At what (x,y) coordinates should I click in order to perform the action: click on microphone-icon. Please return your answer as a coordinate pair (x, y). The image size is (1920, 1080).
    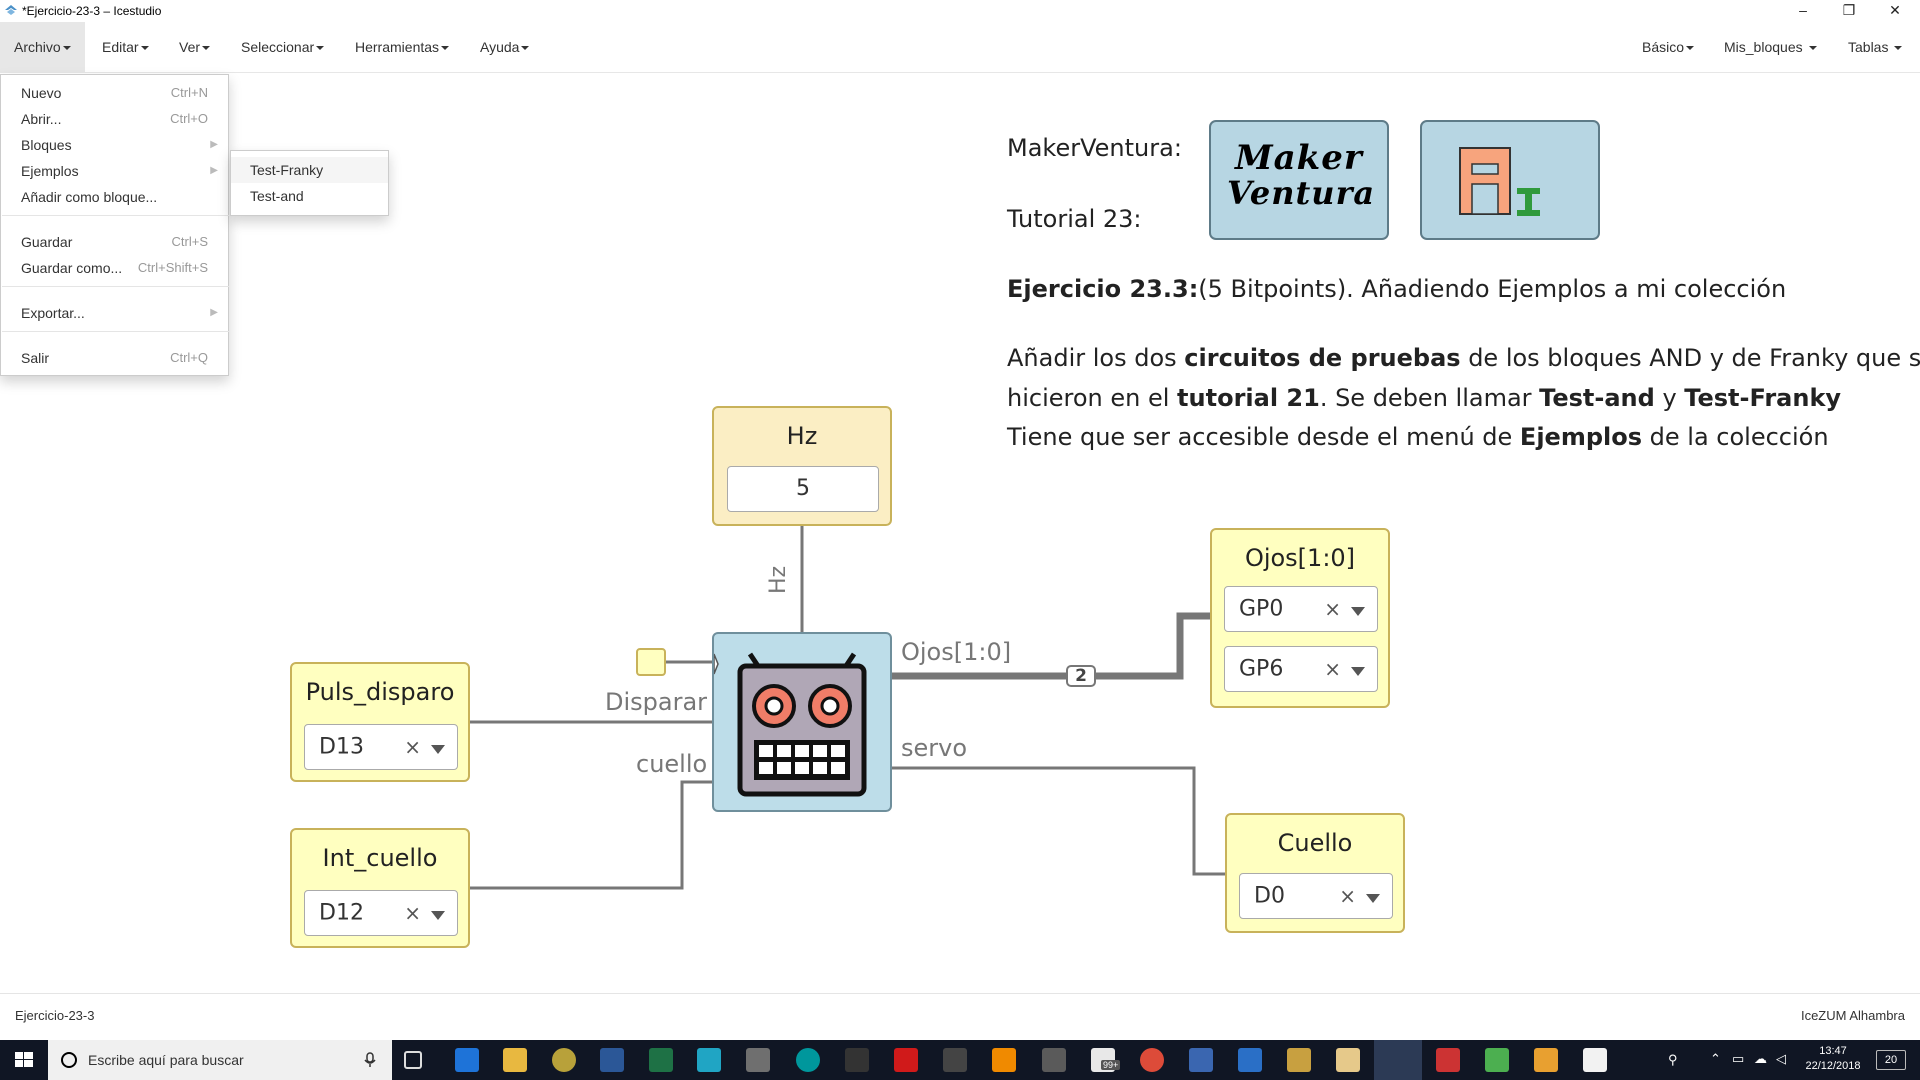
    Looking at the image, I should click on (370, 1060).